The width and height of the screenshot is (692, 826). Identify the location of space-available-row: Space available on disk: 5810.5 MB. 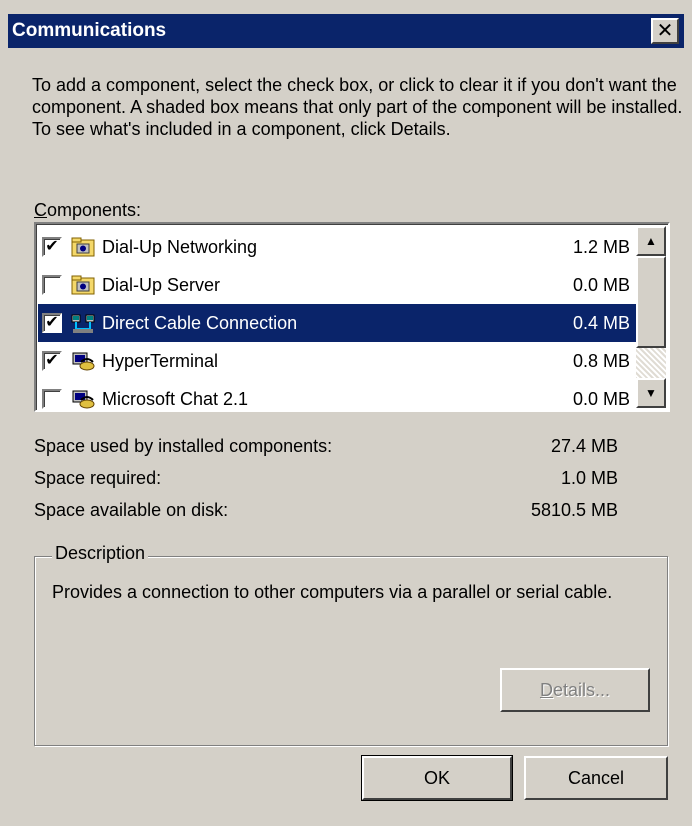
(326, 510).